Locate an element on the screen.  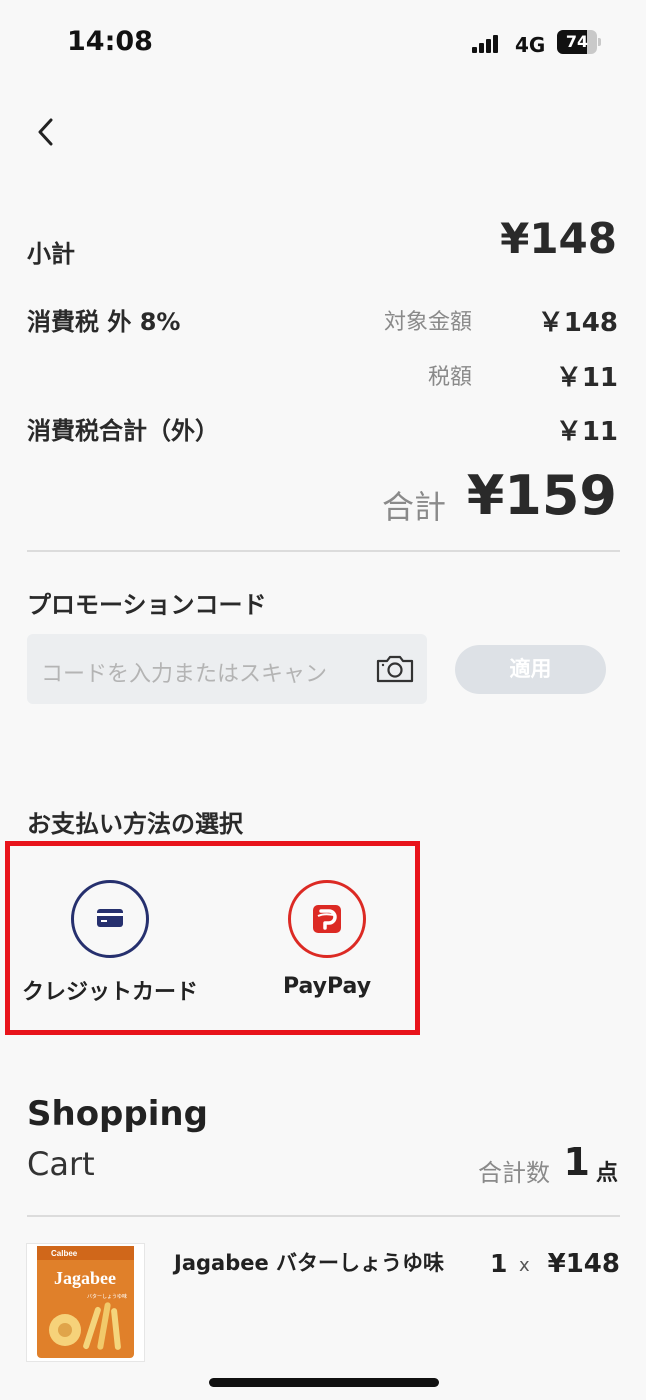
item-count-unit: 点 is located at coordinates (606, 1173).